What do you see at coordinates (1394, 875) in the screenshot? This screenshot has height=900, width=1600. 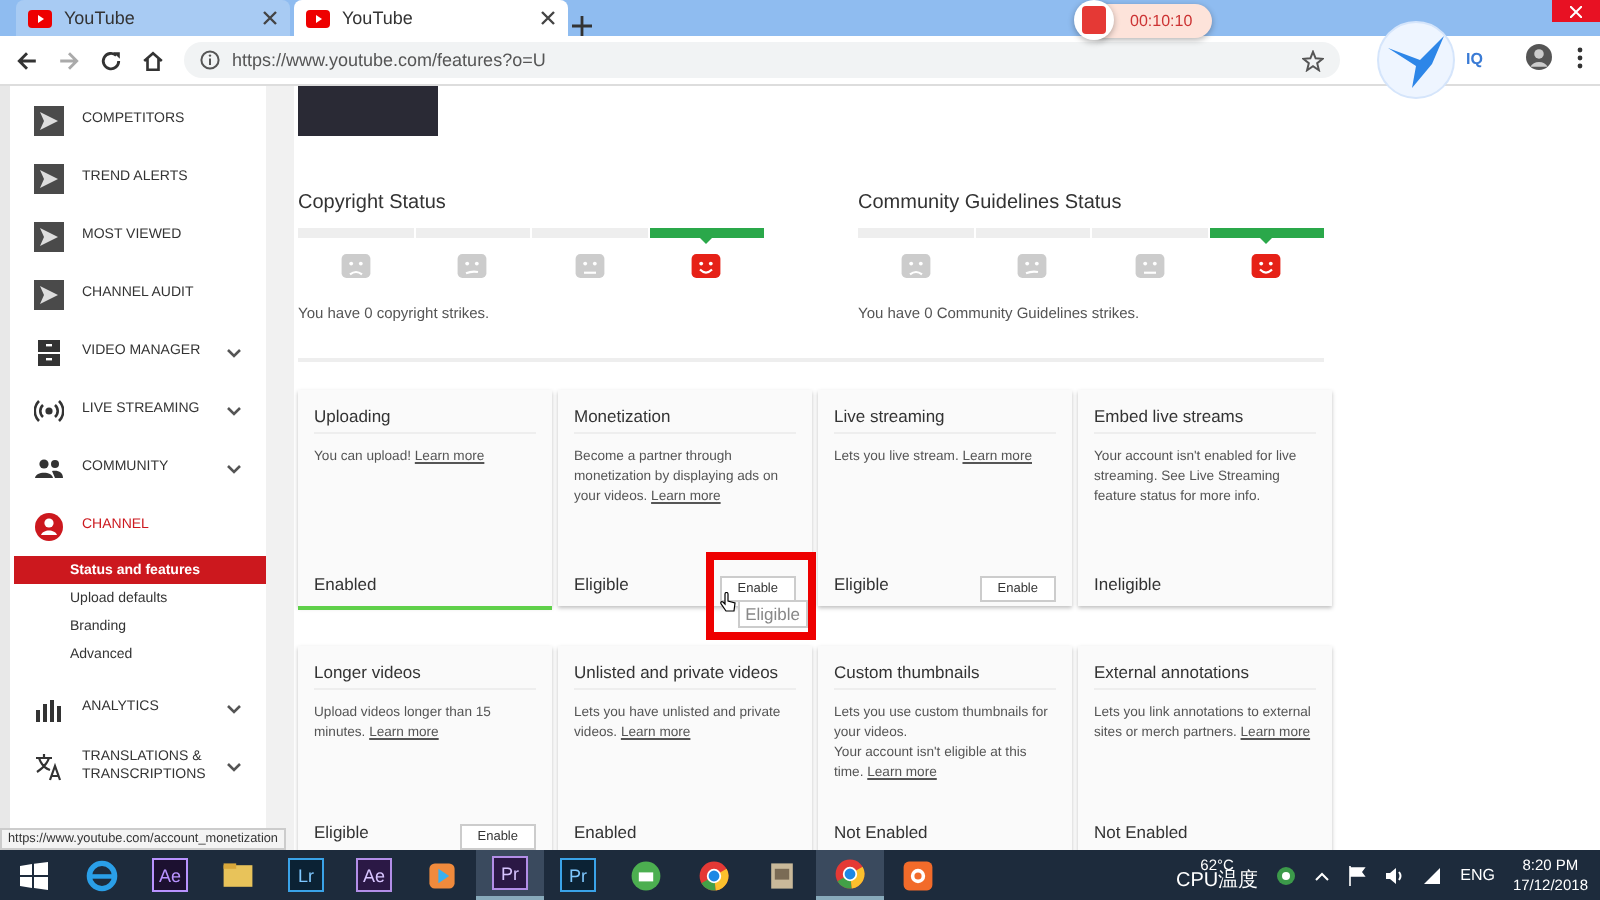 I see `speaker-icon` at bounding box center [1394, 875].